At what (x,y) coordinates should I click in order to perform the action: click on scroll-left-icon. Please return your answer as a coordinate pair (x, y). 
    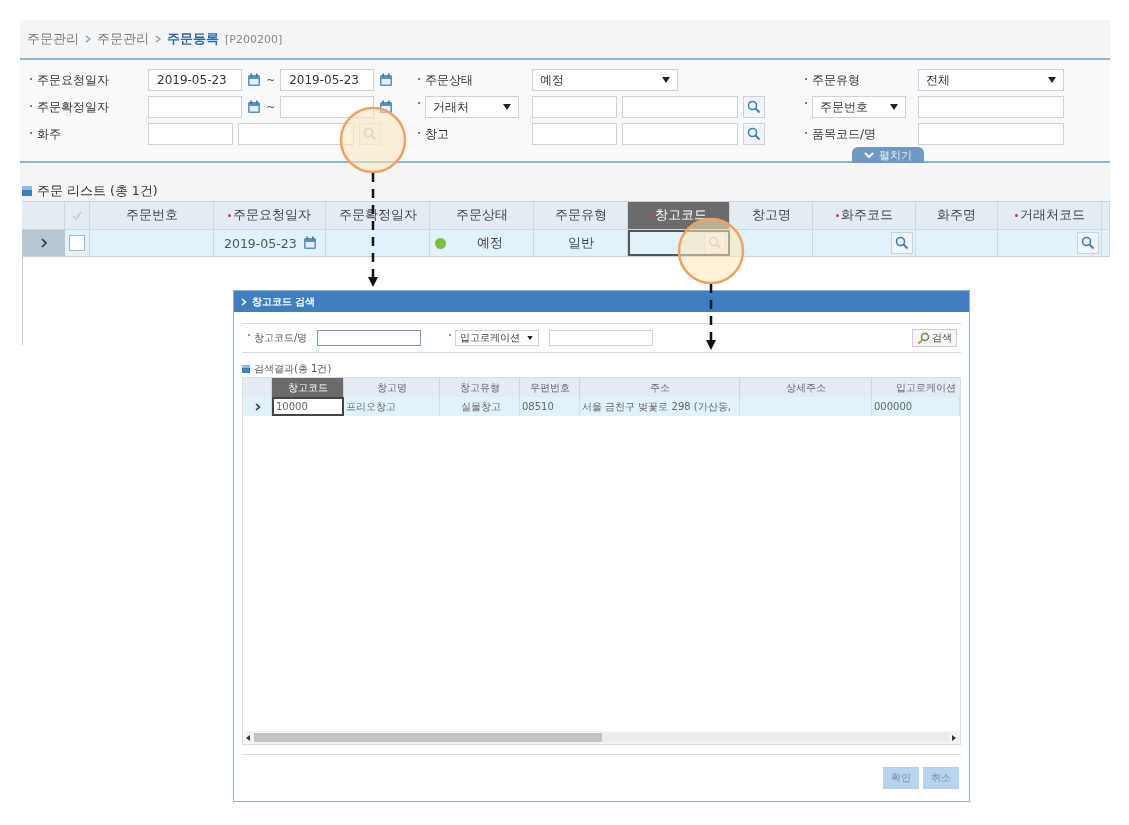
    Looking at the image, I should click on (248, 737).